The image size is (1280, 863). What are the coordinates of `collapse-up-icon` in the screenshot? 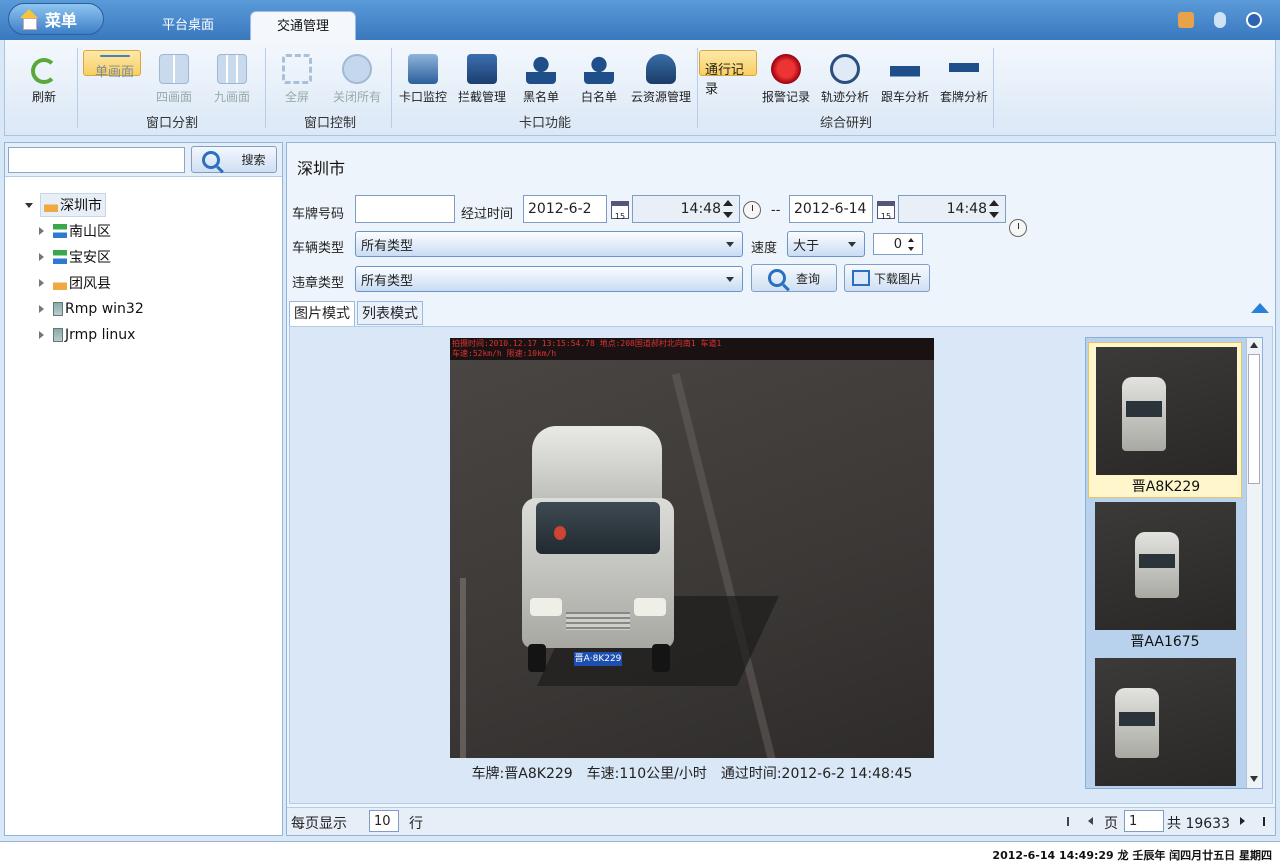 It's located at (1260, 308).